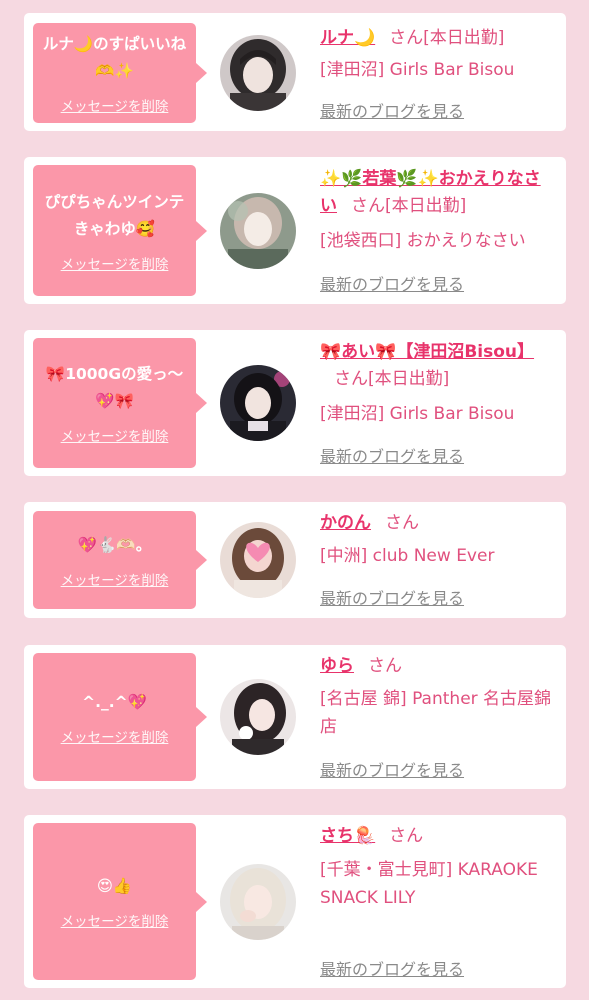  What do you see at coordinates (438, 523) in the screenshot?
I see `name-line: かのん さん` at bounding box center [438, 523].